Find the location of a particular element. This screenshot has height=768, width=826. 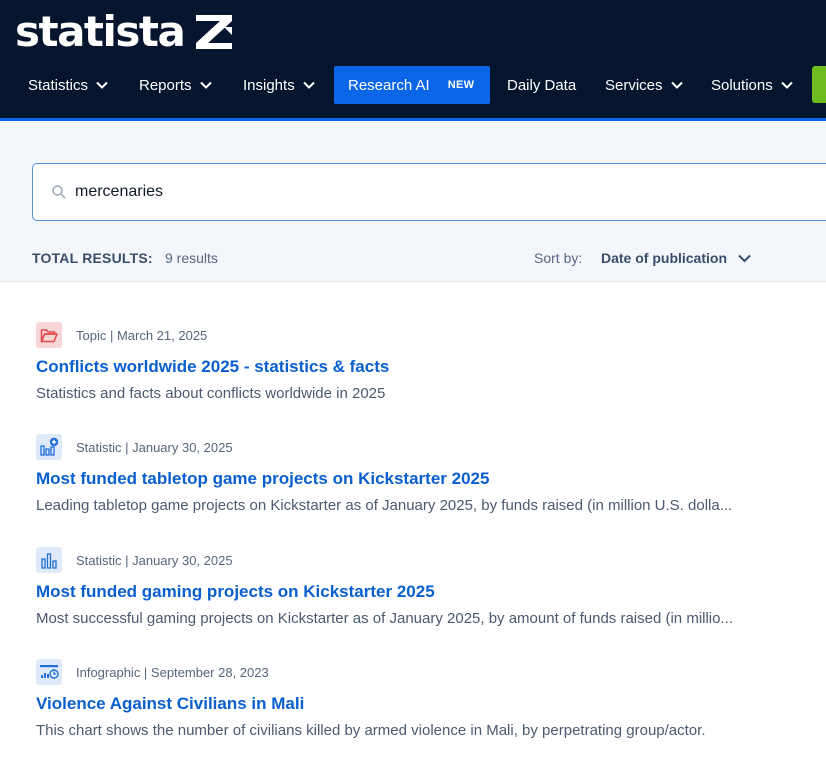

bar-chart-icon is located at coordinates (49, 560).